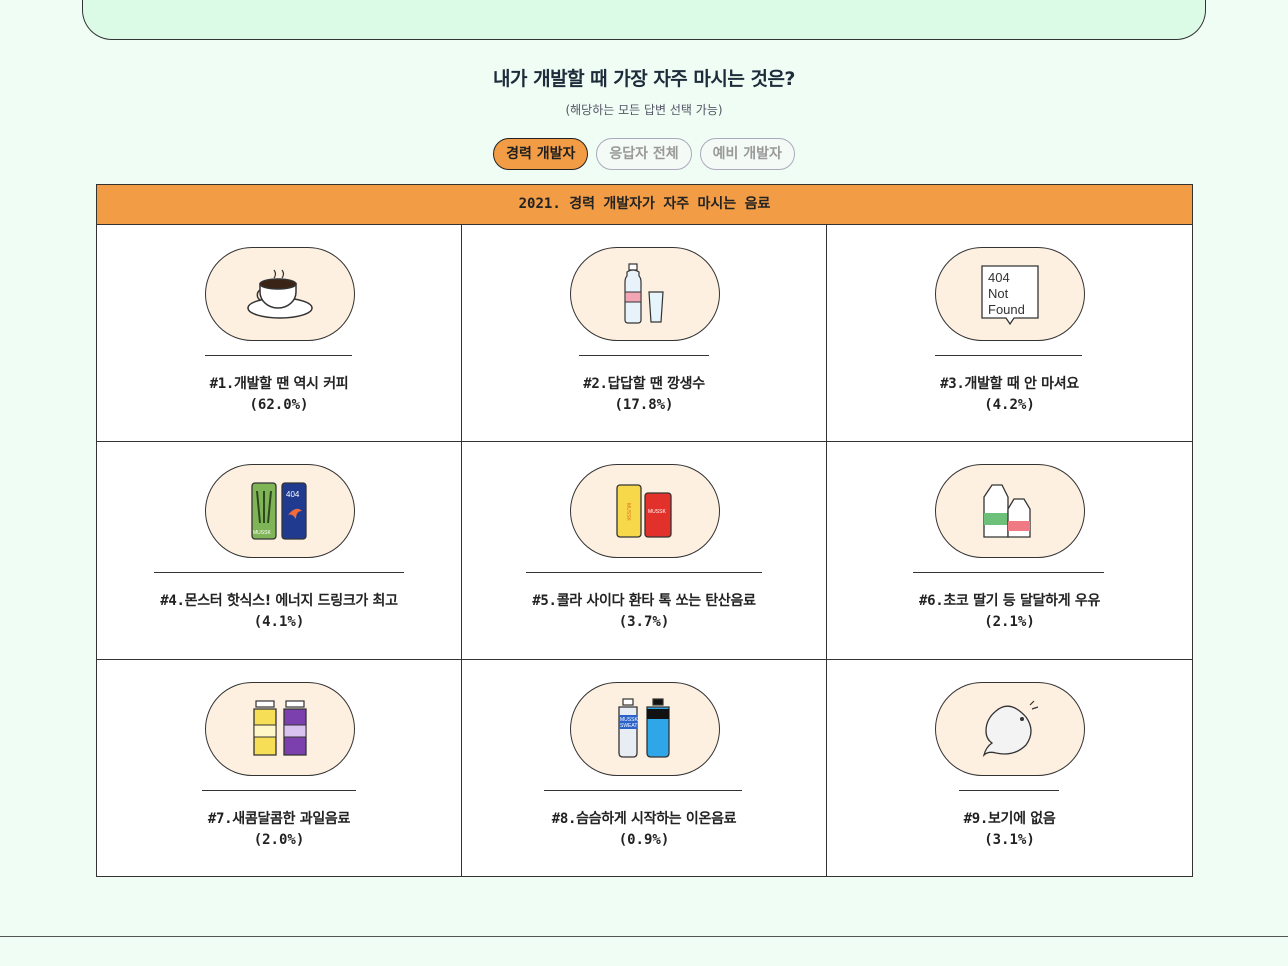  I want to click on item-percentage: (4.1%), so click(279, 622).